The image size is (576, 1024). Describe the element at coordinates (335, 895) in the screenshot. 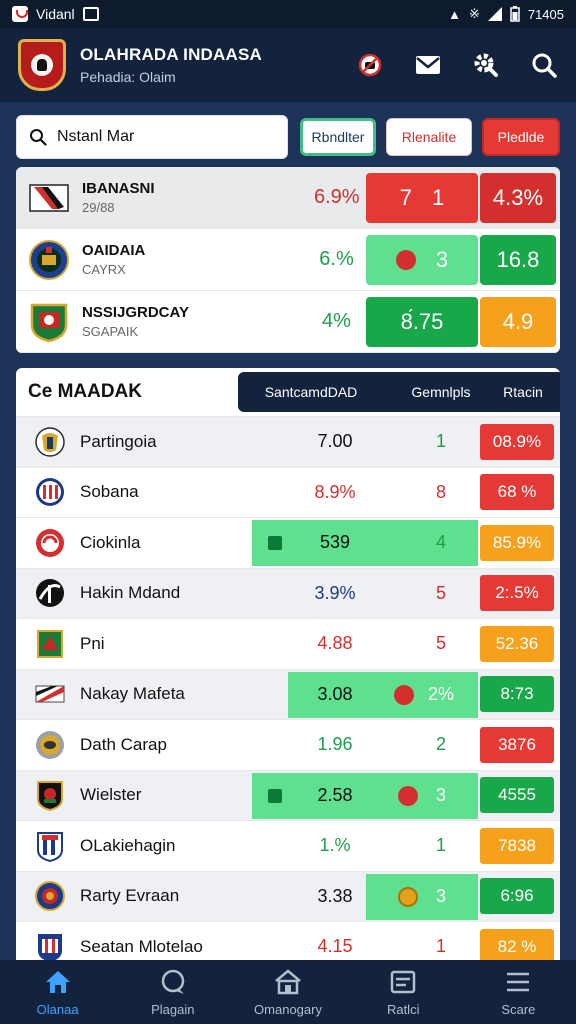

I see `stat-value-1: 3.38` at that location.